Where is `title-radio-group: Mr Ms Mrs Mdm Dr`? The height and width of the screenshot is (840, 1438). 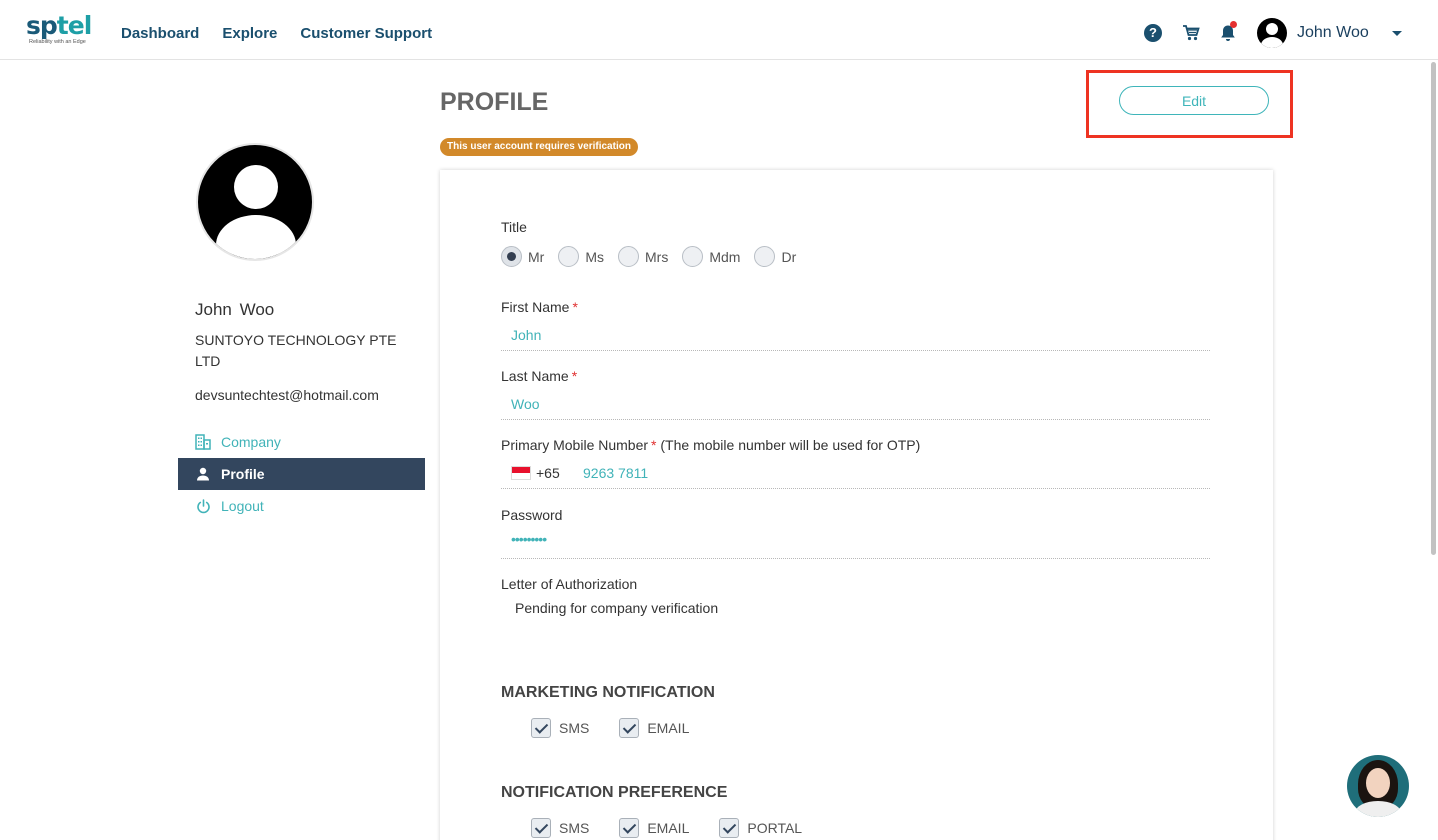 title-radio-group: Mr Ms Mrs Mdm Dr is located at coordinates (655, 256).